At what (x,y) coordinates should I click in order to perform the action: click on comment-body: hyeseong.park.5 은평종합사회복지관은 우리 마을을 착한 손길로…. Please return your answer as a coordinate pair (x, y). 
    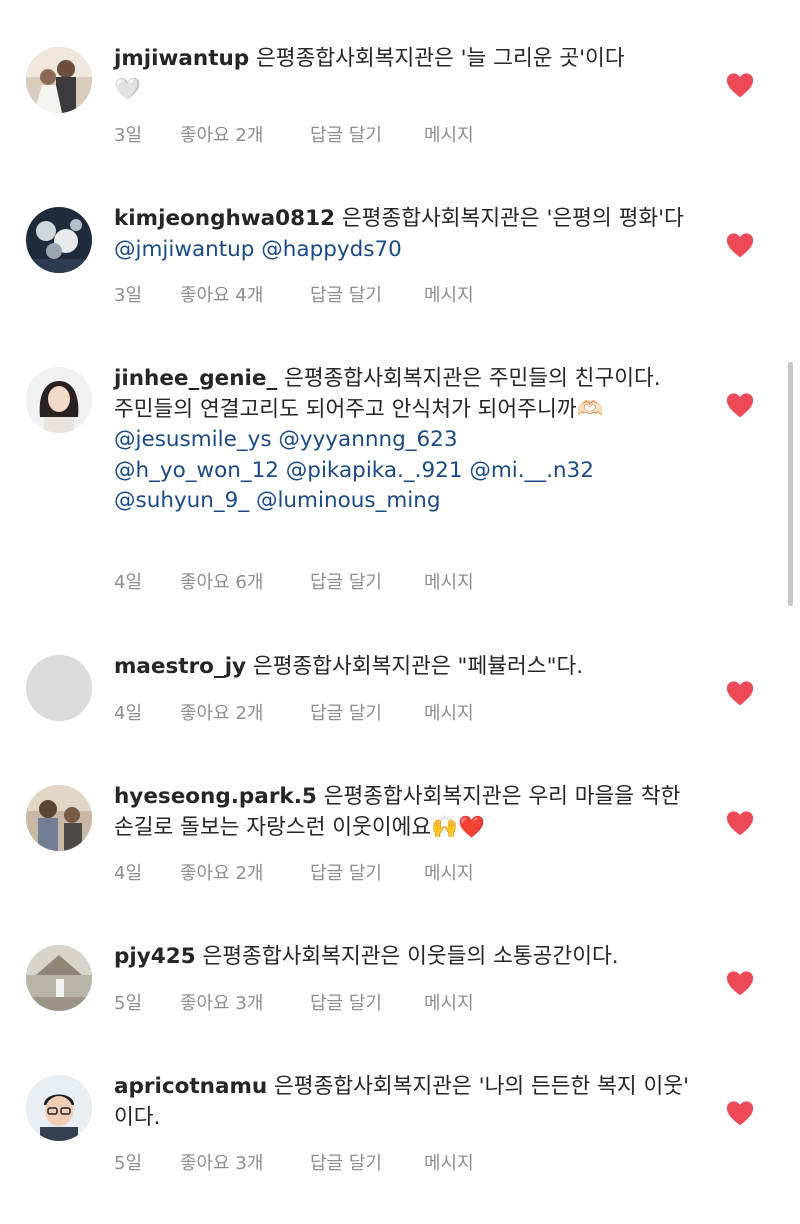
    Looking at the image, I should click on (409, 812).